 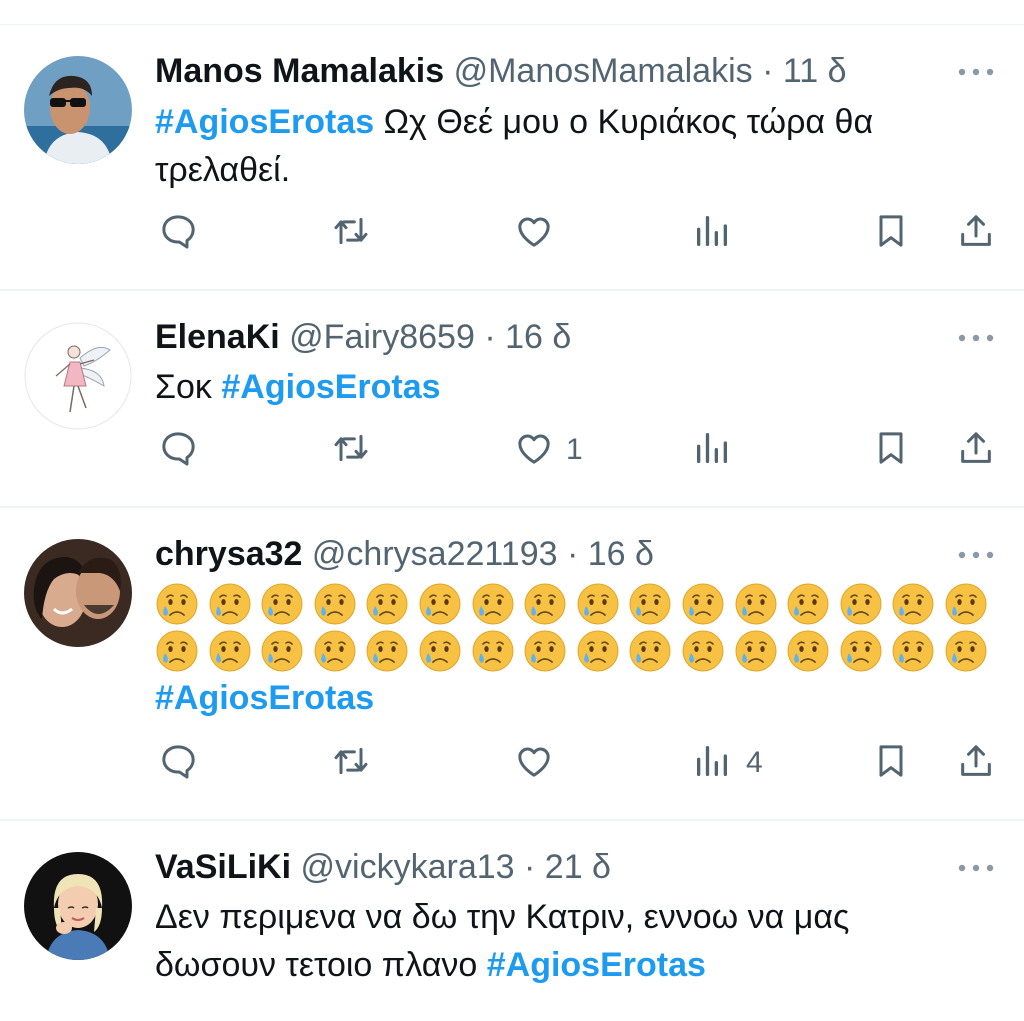 I want to click on like-count: 1, so click(x=574, y=449).